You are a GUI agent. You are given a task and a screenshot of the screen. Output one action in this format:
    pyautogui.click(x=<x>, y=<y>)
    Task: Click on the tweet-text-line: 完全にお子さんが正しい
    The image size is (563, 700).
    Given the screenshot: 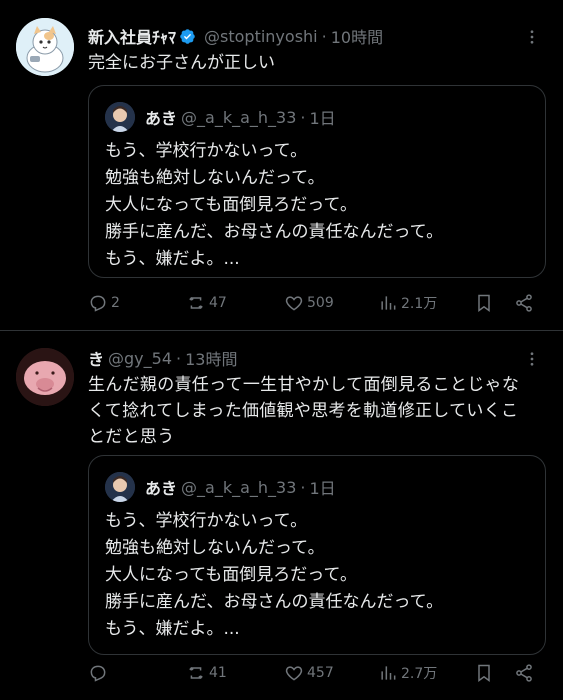 What is the action you would take?
    pyautogui.click(x=181, y=63)
    